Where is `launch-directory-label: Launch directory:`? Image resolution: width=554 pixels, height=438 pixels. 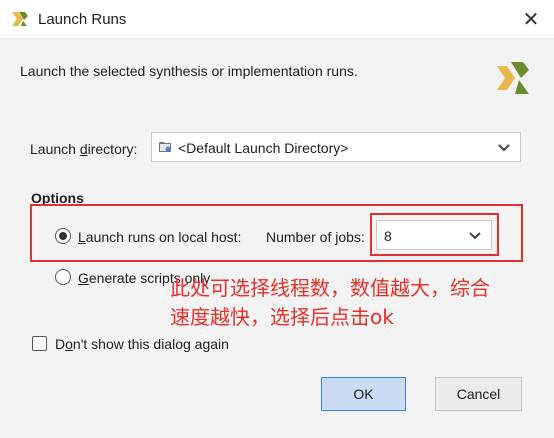
launch-directory-label: Launch directory: is located at coordinates (84, 149).